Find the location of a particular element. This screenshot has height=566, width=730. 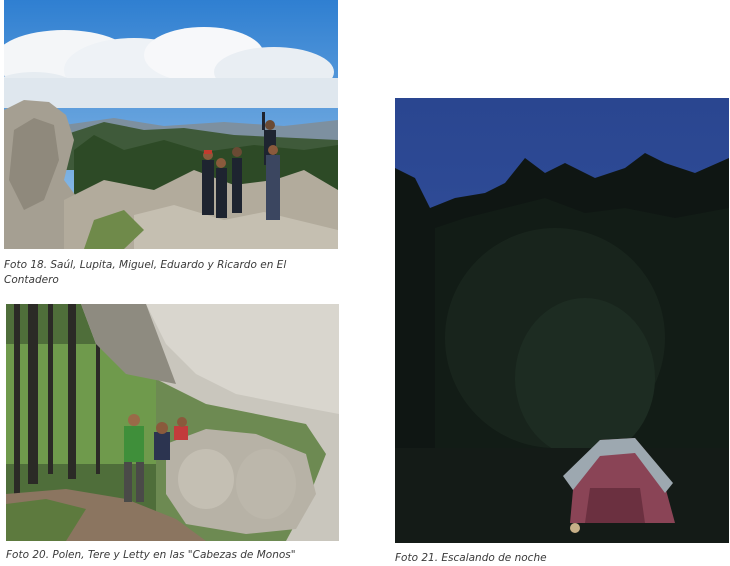

caption-foto-21: Foto 21. Escalando de noche is located at coordinates (471, 558).